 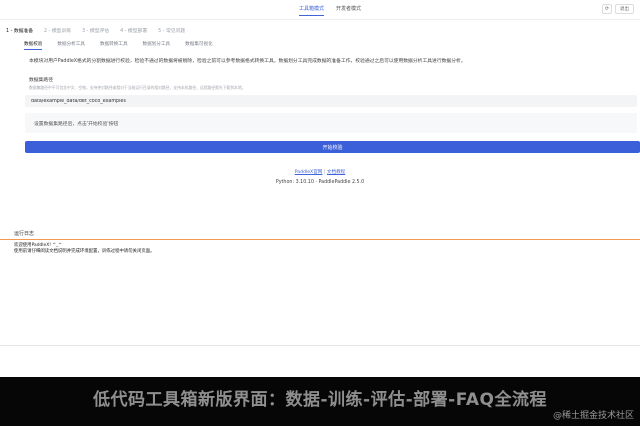 I want to click on top-right-controls: ⟳ 退出, so click(x=618, y=9).